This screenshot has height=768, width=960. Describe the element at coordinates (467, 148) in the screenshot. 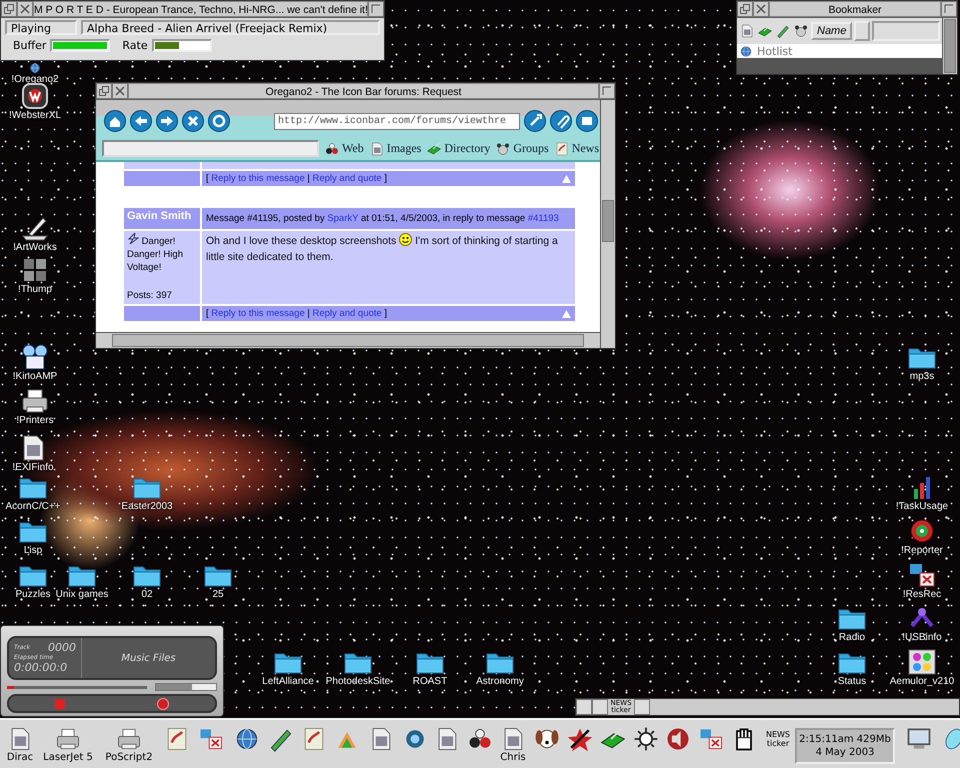

I see `search-link: Directory` at that location.